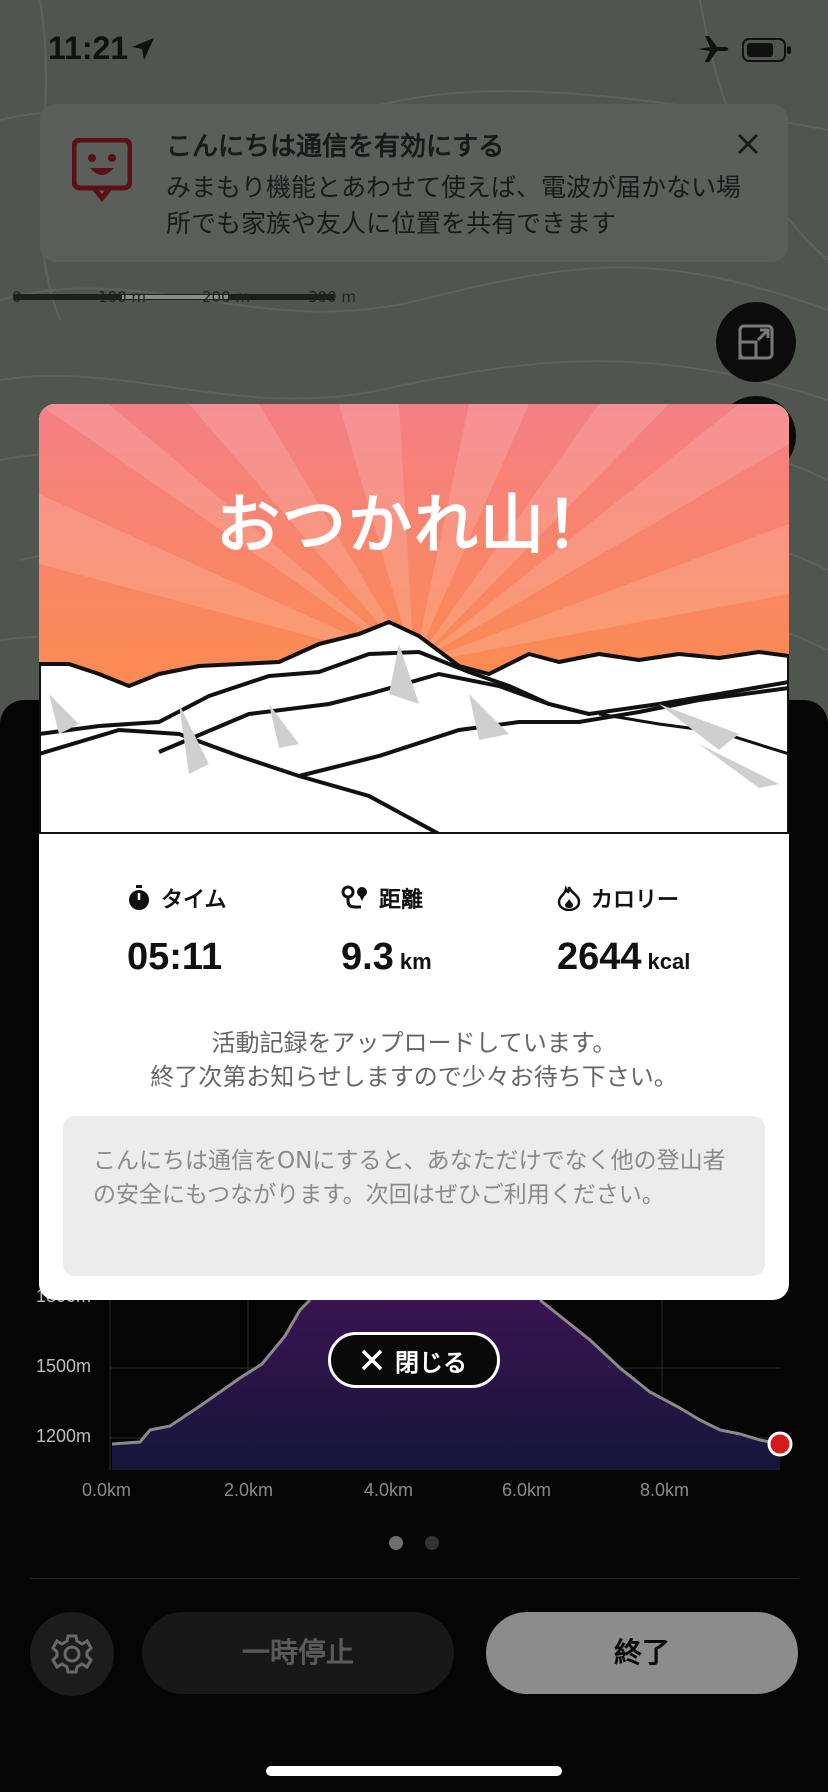 The height and width of the screenshot is (1792, 828). Describe the element at coordinates (414, 1077) in the screenshot. I see `upload-message-line2: 終了次第お知らせしますので少々お待ち下さい。` at that location.